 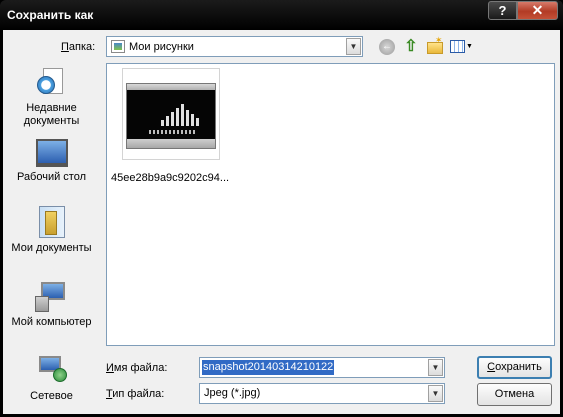 I want to click on place-my-documents: Мои документы, so click(x=51, y=230).